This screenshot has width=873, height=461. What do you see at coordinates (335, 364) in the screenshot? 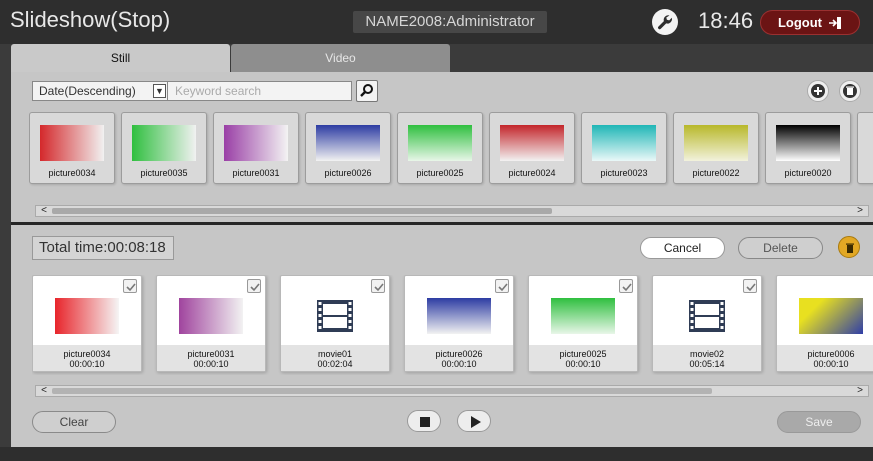
I see `item-duration: 00:02:04` at bounding box center [335, 364].